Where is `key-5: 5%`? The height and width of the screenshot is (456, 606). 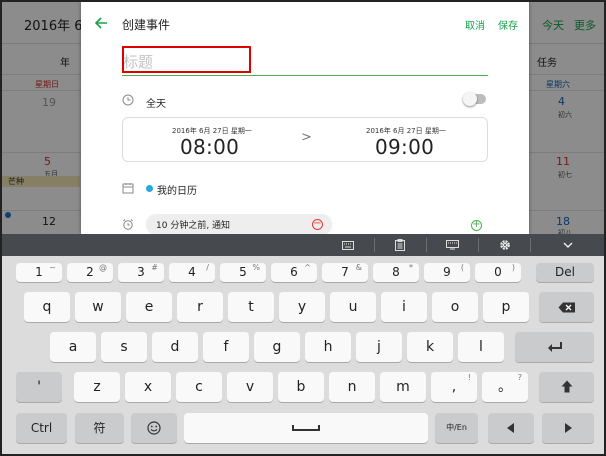
key-5: 5% is located at coordinates (243, 272).